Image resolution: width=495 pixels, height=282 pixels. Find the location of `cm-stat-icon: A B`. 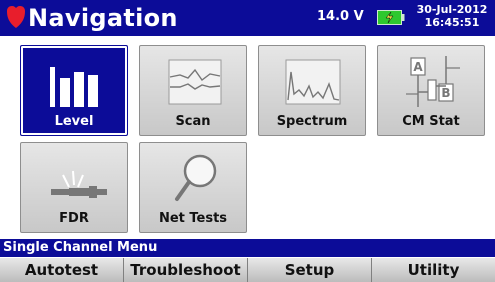

cm-stat-icon: A B is located at coordinates (433, 81).